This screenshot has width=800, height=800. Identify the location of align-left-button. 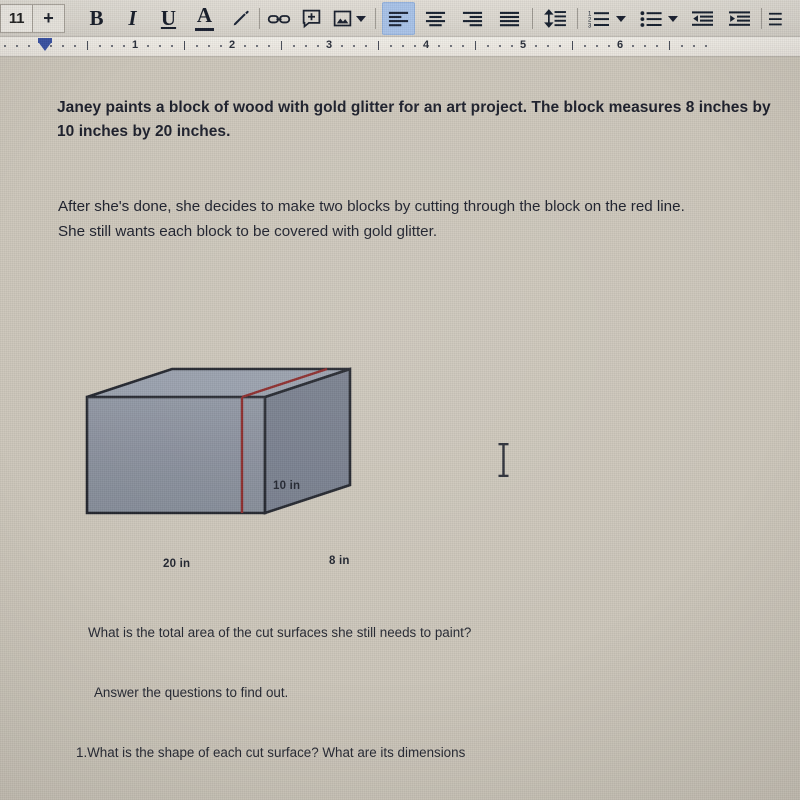
(398, 18).